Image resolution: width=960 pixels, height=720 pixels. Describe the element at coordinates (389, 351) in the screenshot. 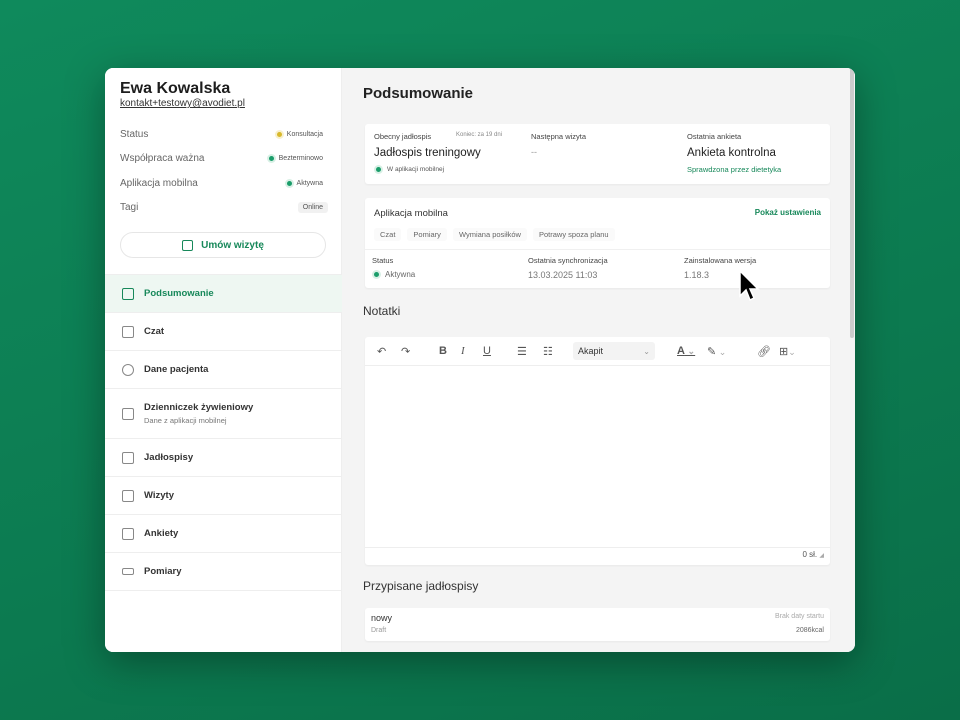

I see `undo-icon: ↶` at that location.